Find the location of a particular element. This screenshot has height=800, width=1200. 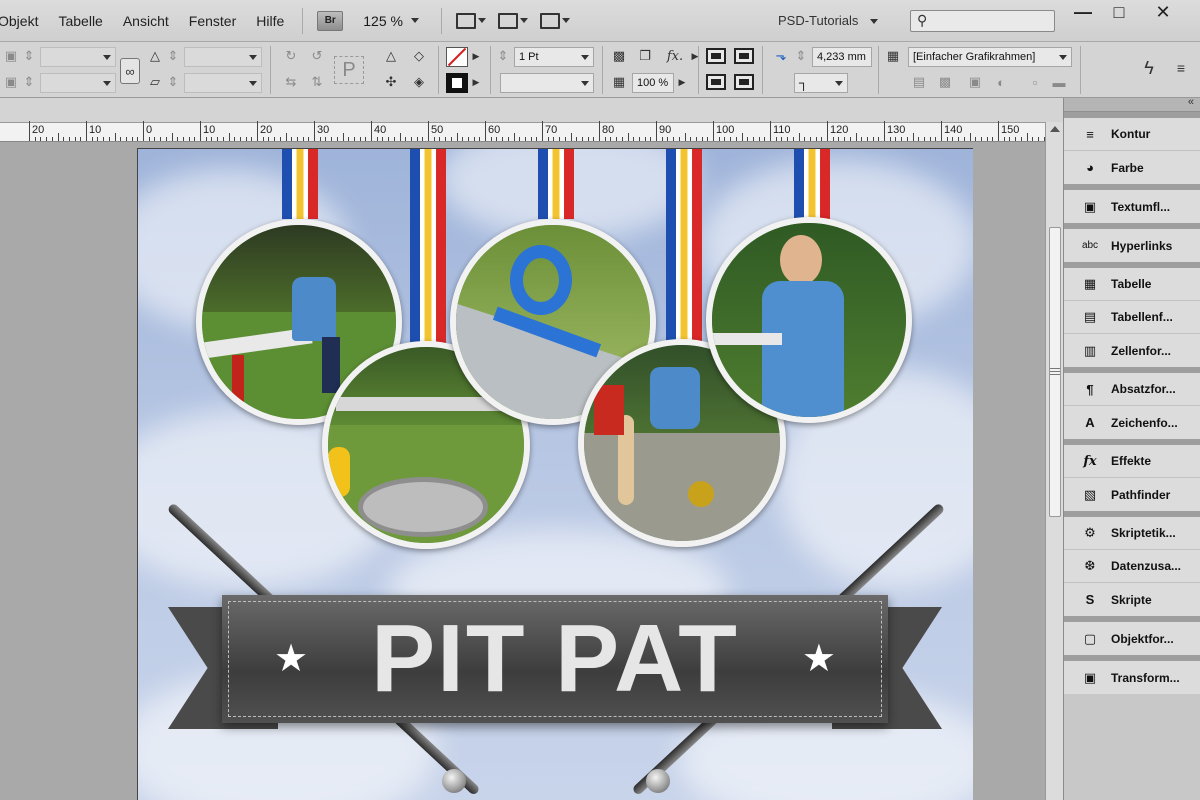

stroke-corner-icon: ⬎ is located at coordinates (781, 56).